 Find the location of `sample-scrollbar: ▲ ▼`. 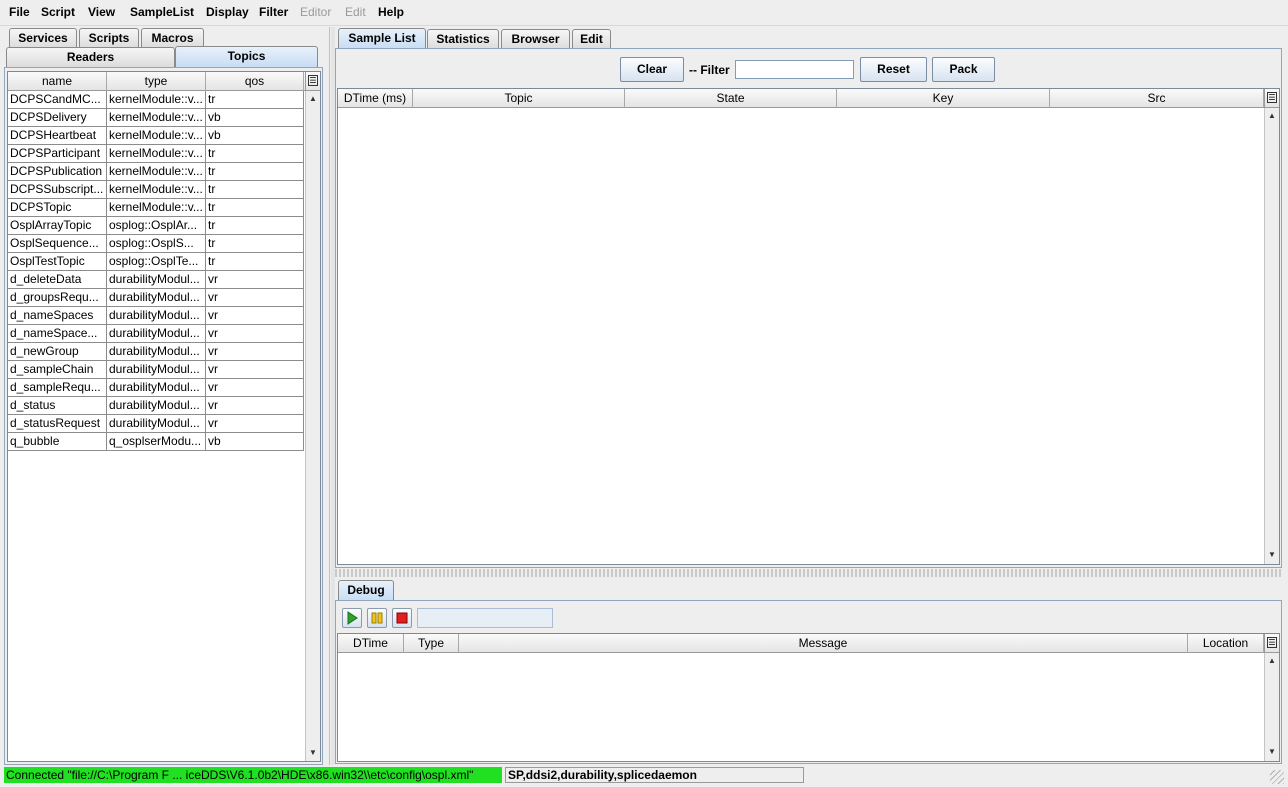

sample-scrollbar: ▲ ▼ is located at coordinates (1271, 336).